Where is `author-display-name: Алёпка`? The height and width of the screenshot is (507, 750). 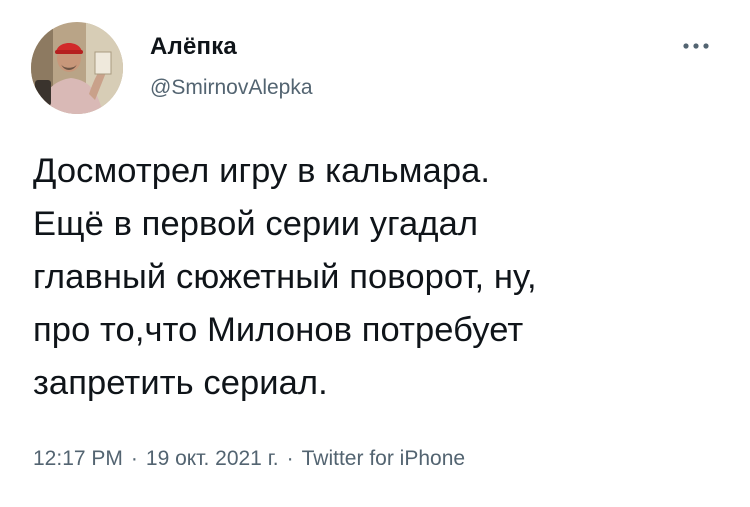 author-display-name: Алёпка is located at coordinates (193, 47).